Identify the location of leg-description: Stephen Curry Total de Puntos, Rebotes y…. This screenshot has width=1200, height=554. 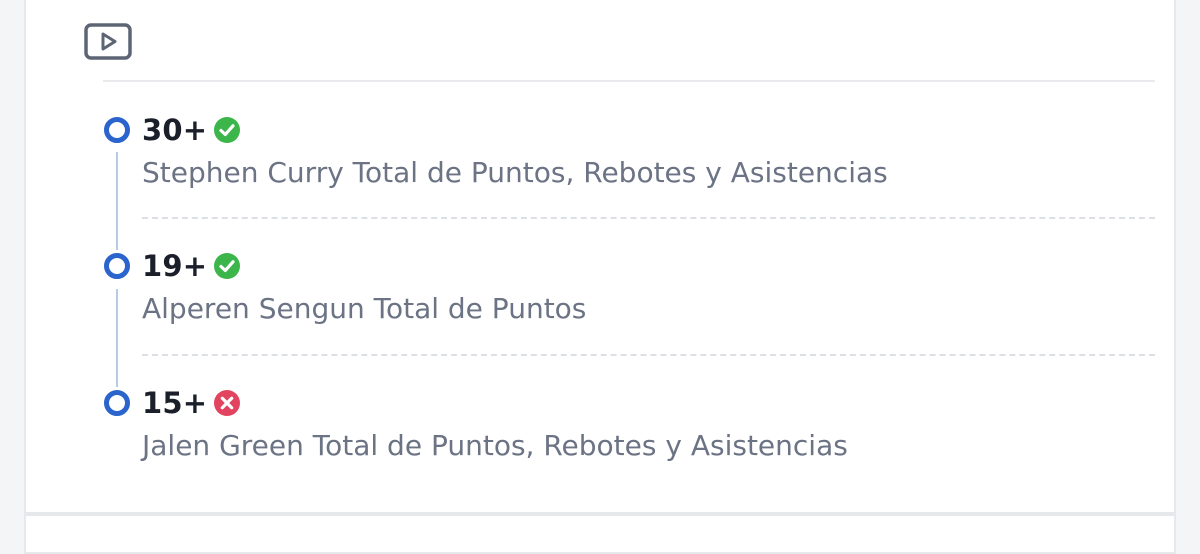
(515, 172).